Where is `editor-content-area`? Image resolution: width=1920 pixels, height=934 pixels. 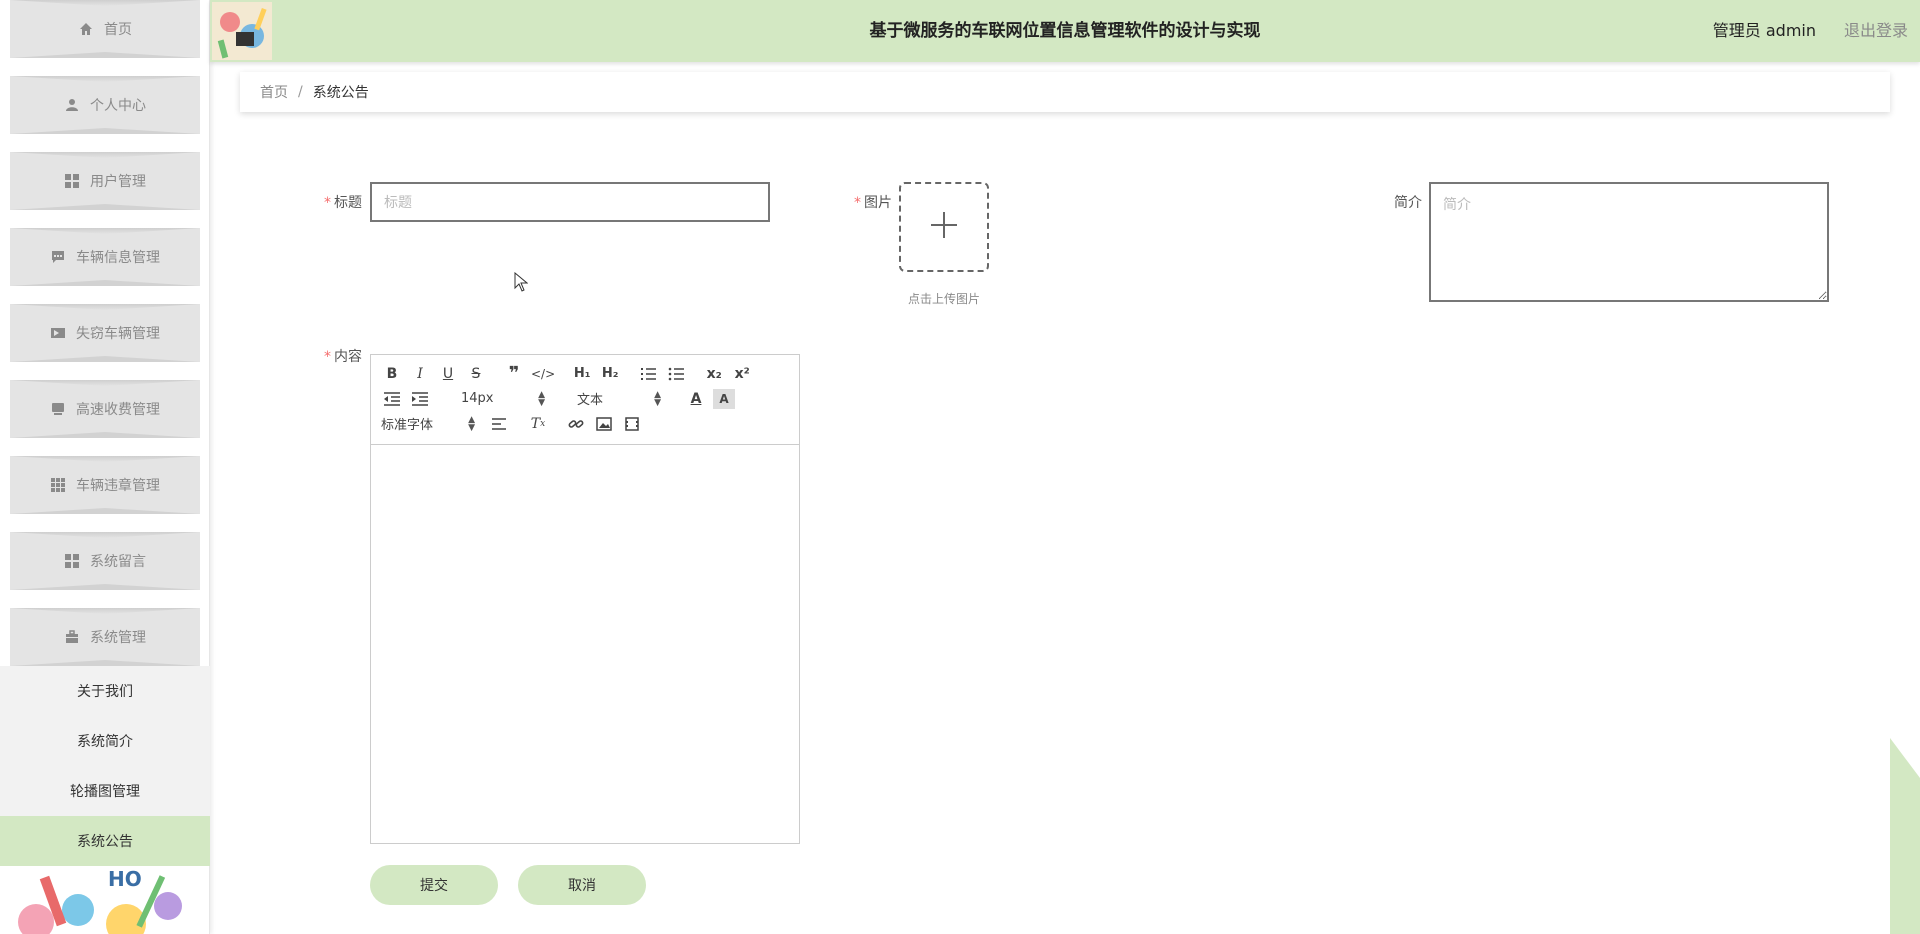
editor-content-area is located at coordinates (585, 644).